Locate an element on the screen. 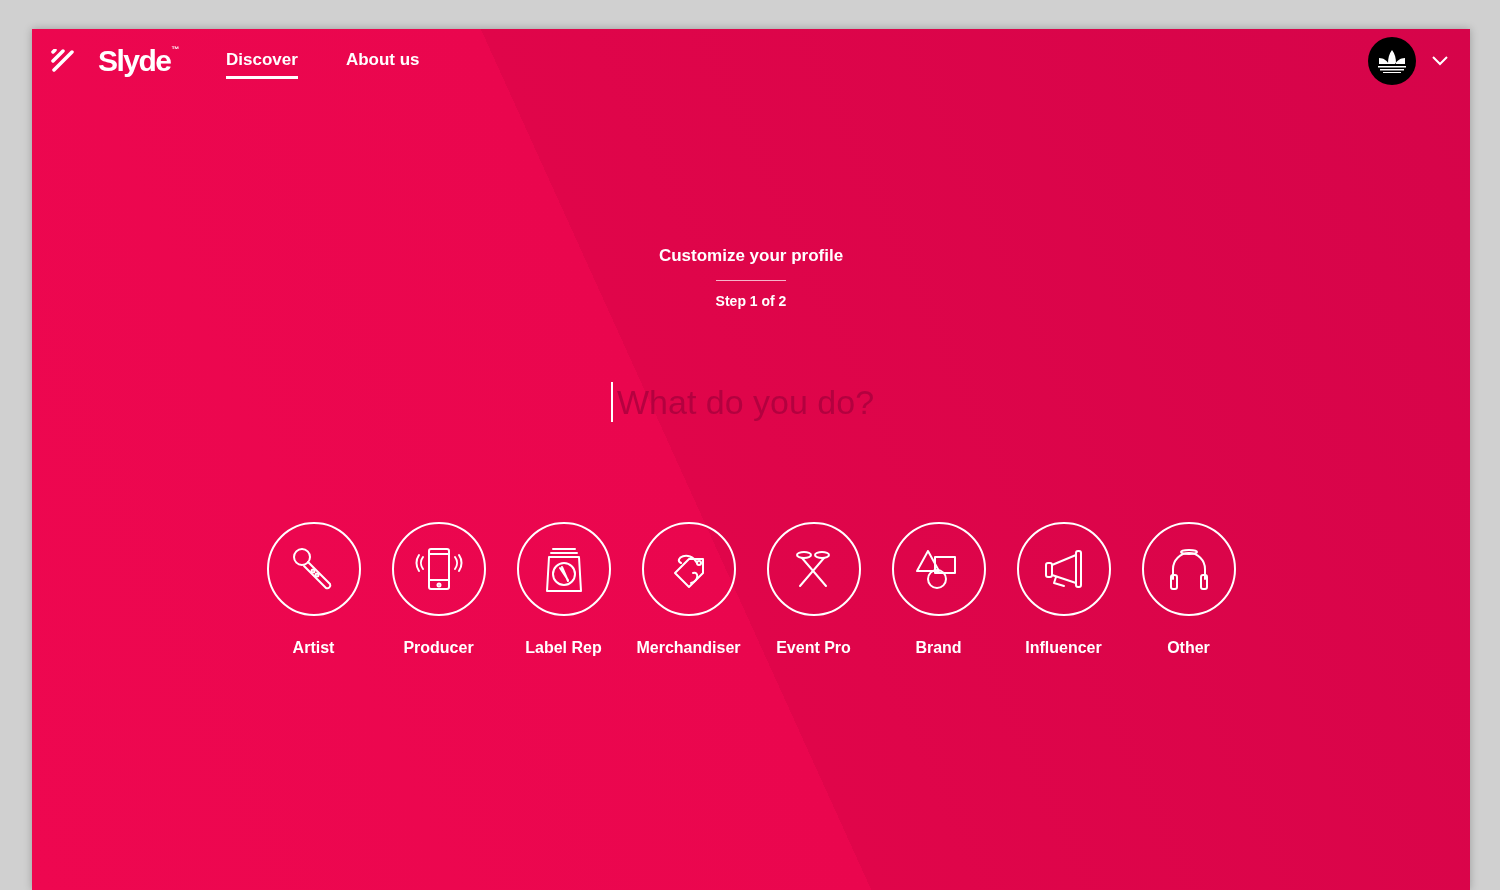 The image size is (1500, 890). profile-avatar is located at coordinates (1392, 61).